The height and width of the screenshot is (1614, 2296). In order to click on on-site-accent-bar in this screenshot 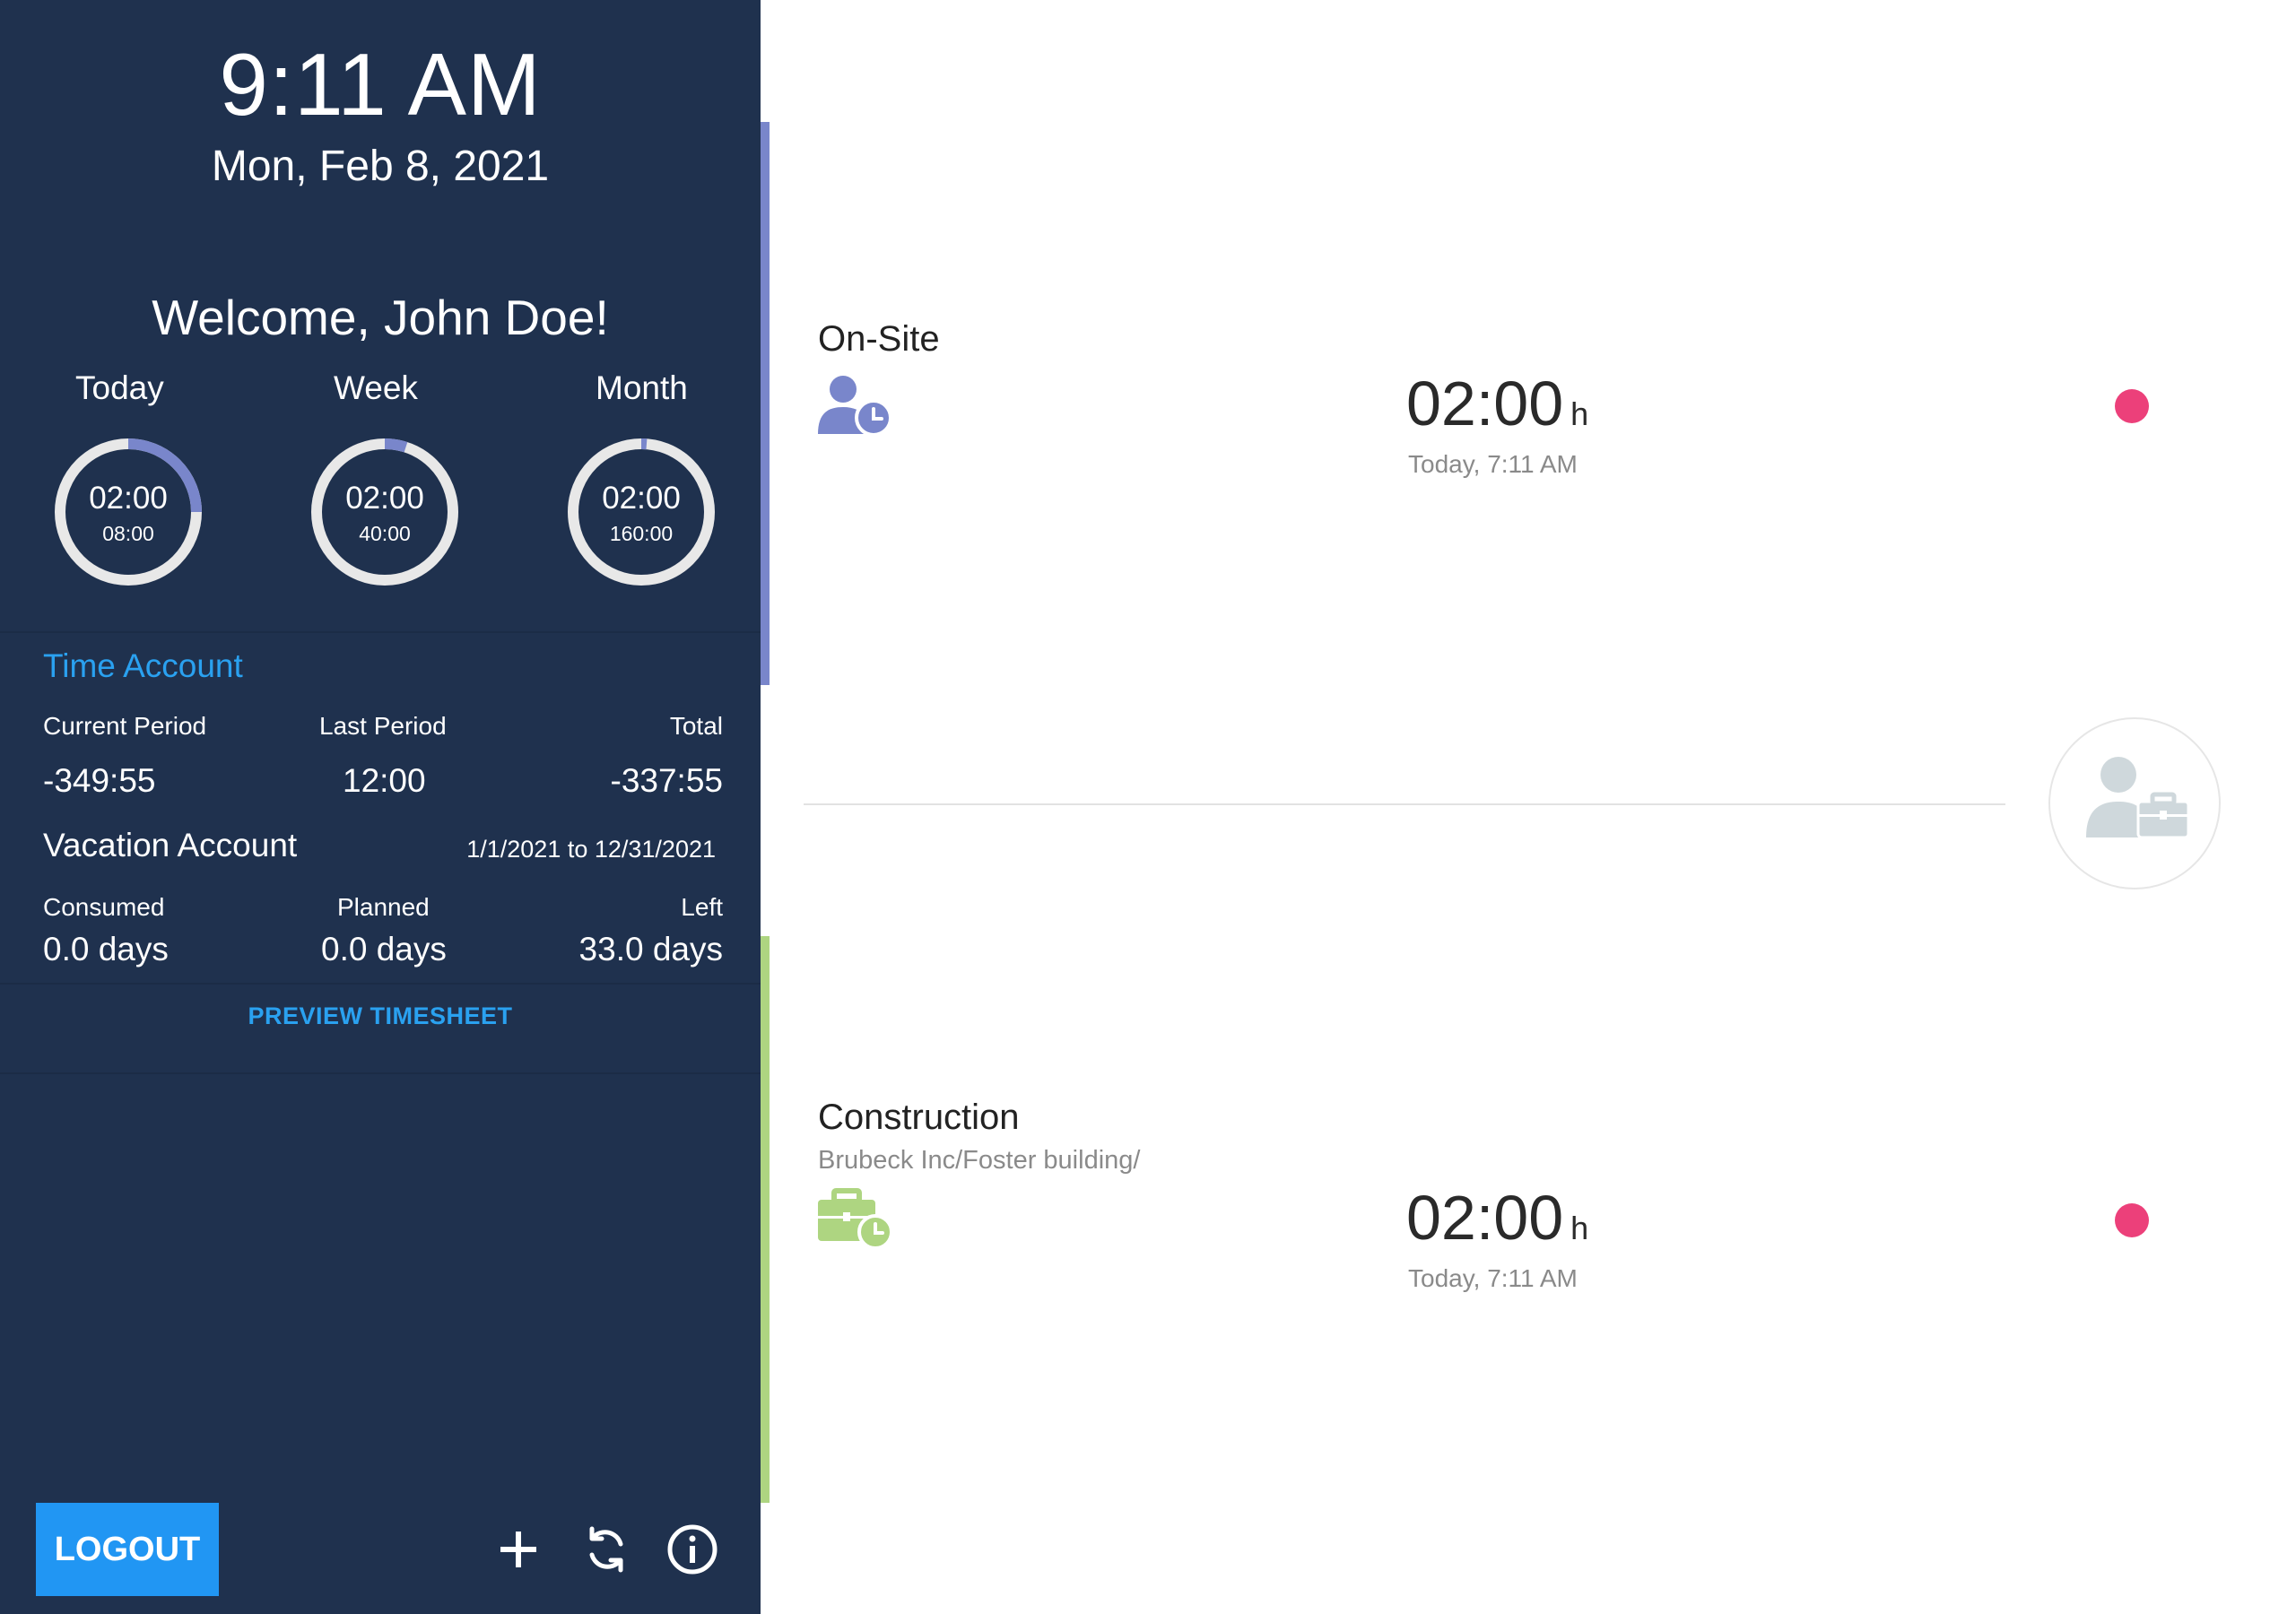, I will do `click(765, 403)`.